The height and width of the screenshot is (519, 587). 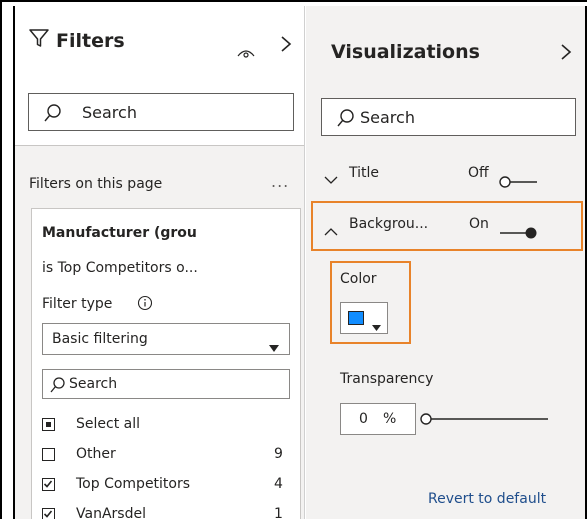 What do you see at coordinates (518, 233) in the screenshot?
I see `background-toggle-switch` at bounding box center [518, 233].